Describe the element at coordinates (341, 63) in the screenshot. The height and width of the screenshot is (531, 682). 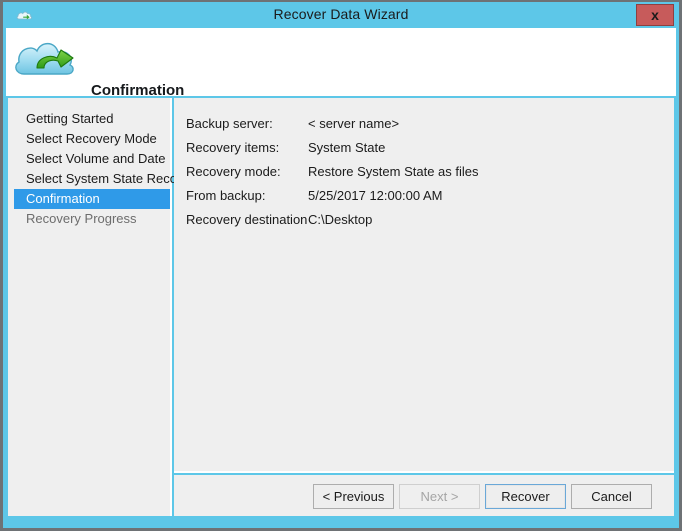
I see `wizard-header: Confirmation` at that location.